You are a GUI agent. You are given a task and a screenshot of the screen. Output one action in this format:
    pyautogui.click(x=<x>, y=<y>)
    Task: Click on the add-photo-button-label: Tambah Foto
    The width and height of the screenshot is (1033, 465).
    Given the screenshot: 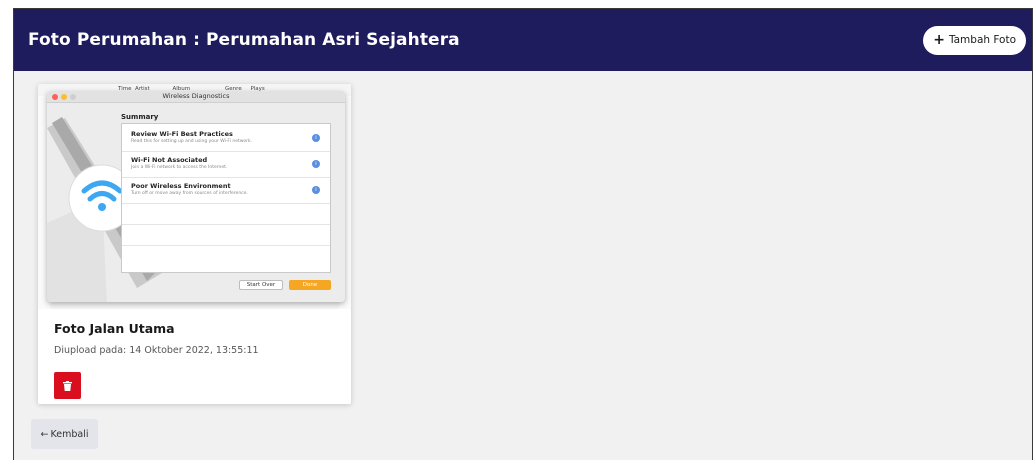 What is the action you would take?
    pyautogui.click(x=982, y=40)
    